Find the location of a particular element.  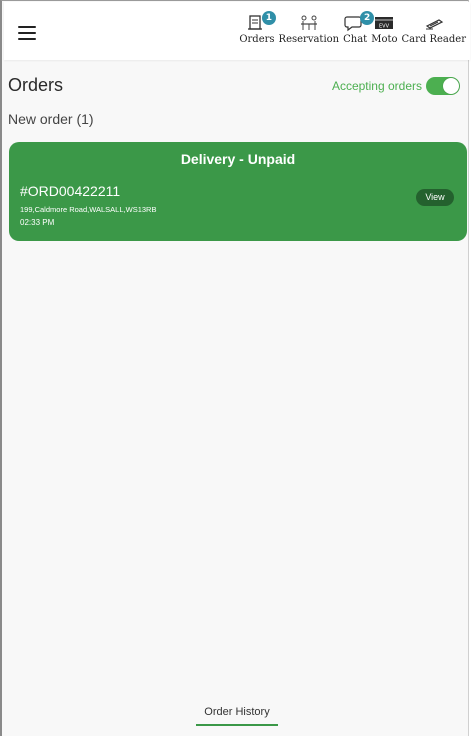

order-time: 02:33 PM is located at coordinates (37, 222).